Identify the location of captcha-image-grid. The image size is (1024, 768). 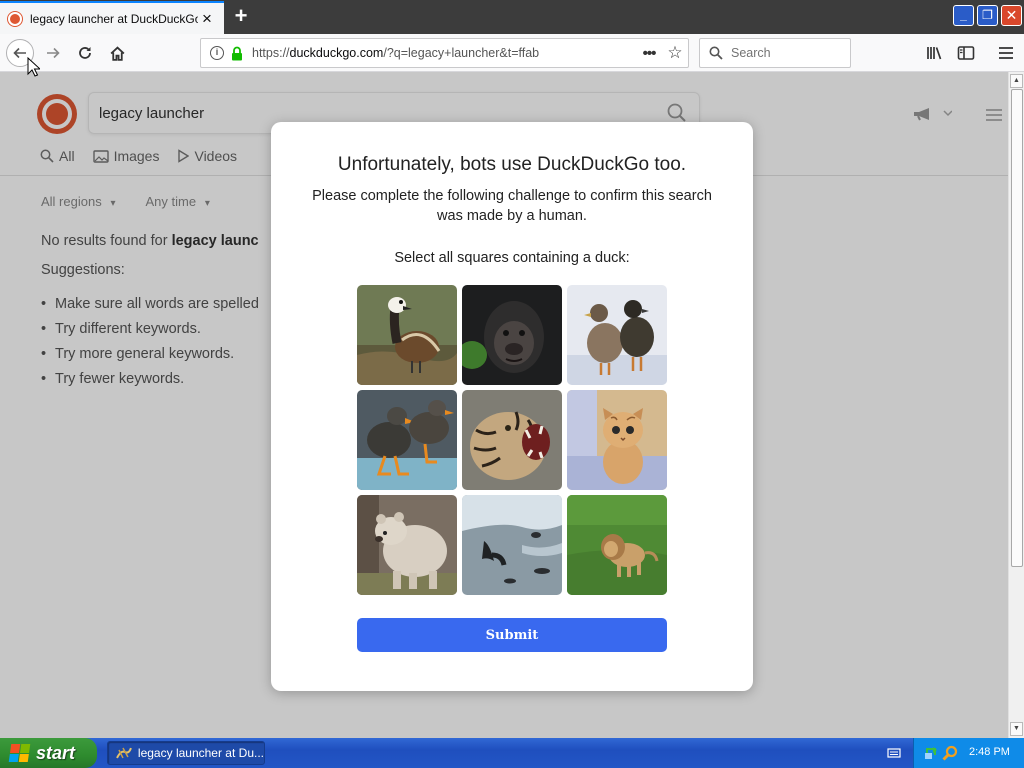
(512, 440).